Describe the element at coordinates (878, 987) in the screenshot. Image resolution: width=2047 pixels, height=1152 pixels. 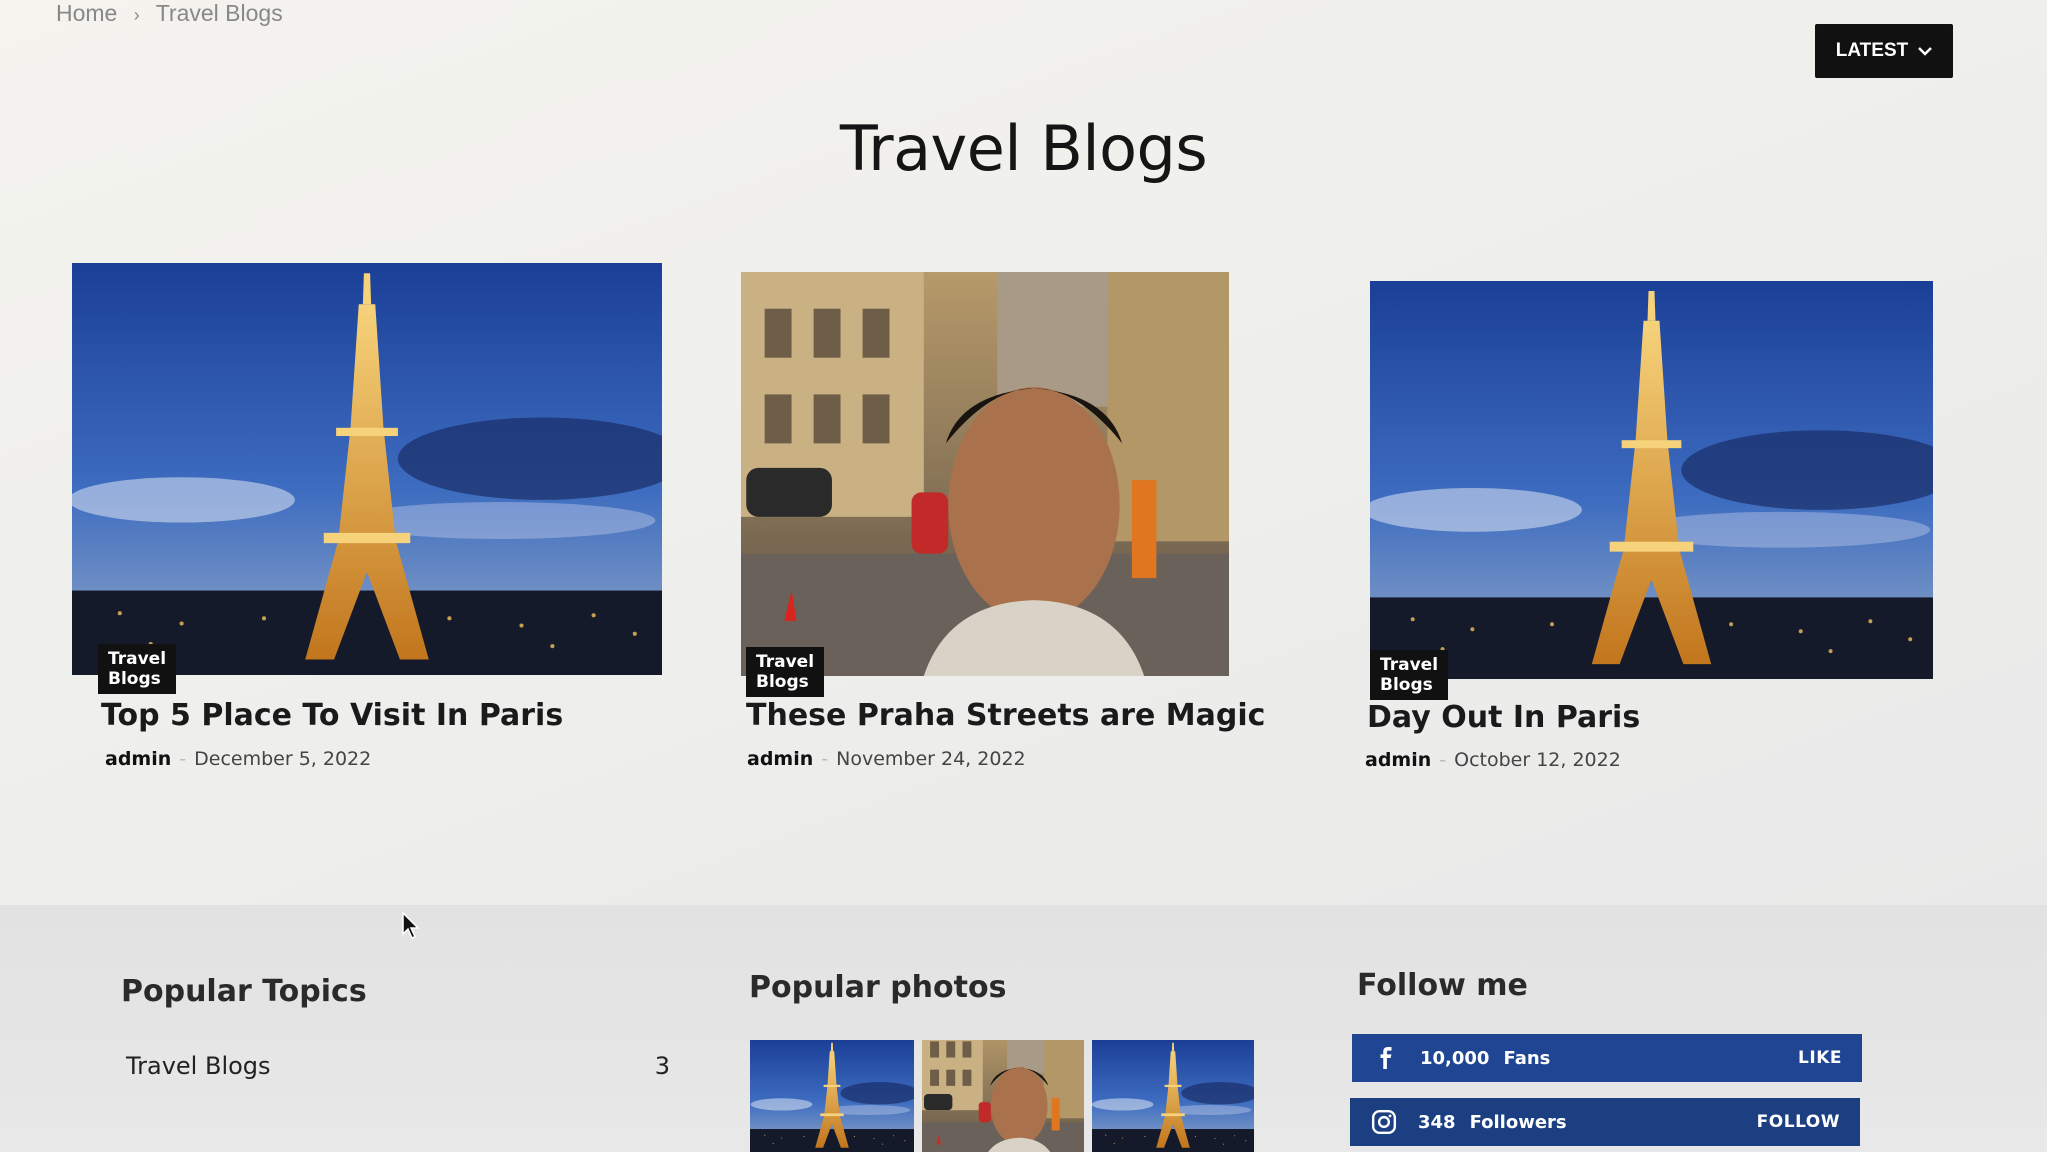
I see `popular-photos-title: Popular photos` at that location.